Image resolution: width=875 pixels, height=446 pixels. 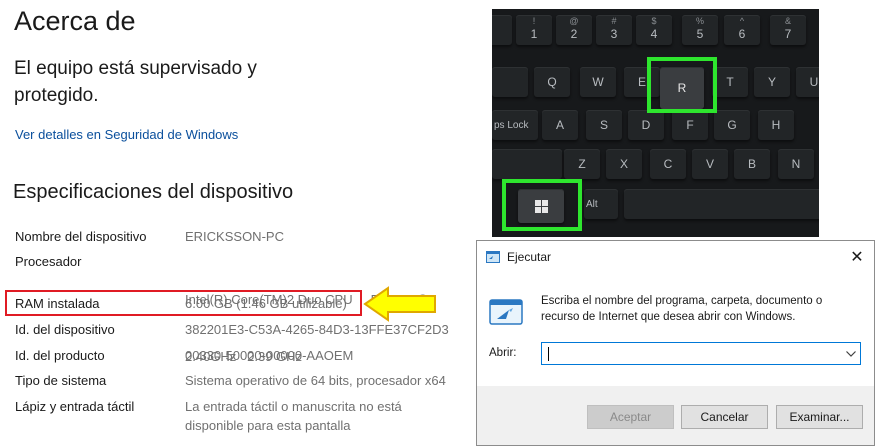 I want to click on key-u: U, so click(x=807, y=82).